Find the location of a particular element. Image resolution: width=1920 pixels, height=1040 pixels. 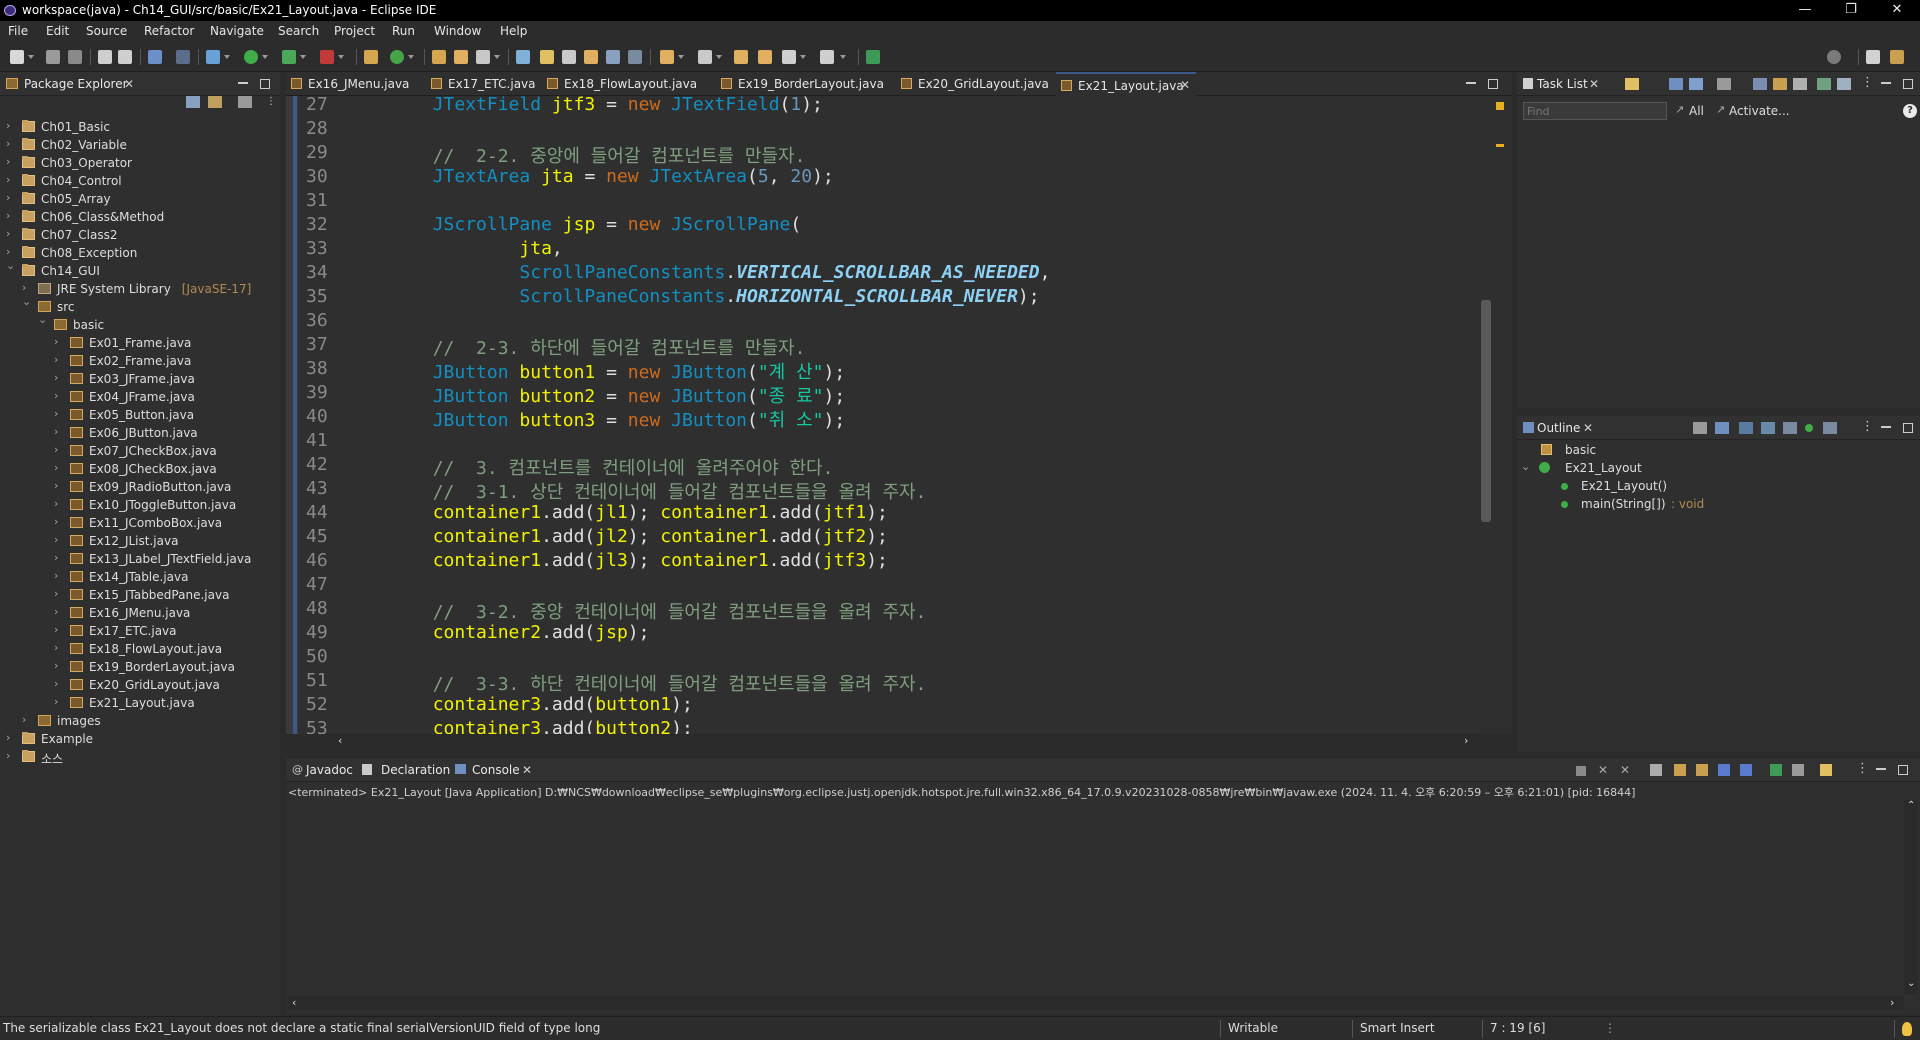

open-resource-icon is located at coordinates (461, 57).